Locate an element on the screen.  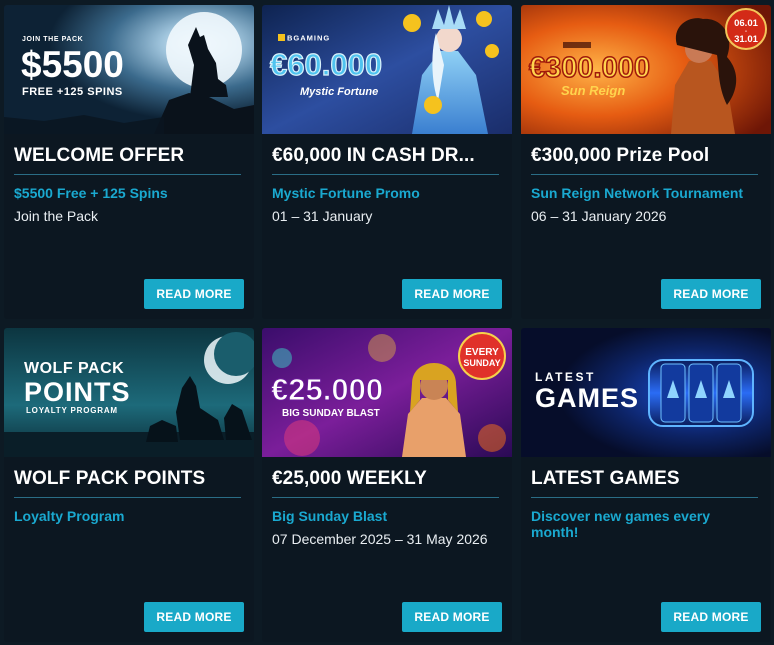
promo-description: 01 – 31 January is located at coordinates (322, 216).